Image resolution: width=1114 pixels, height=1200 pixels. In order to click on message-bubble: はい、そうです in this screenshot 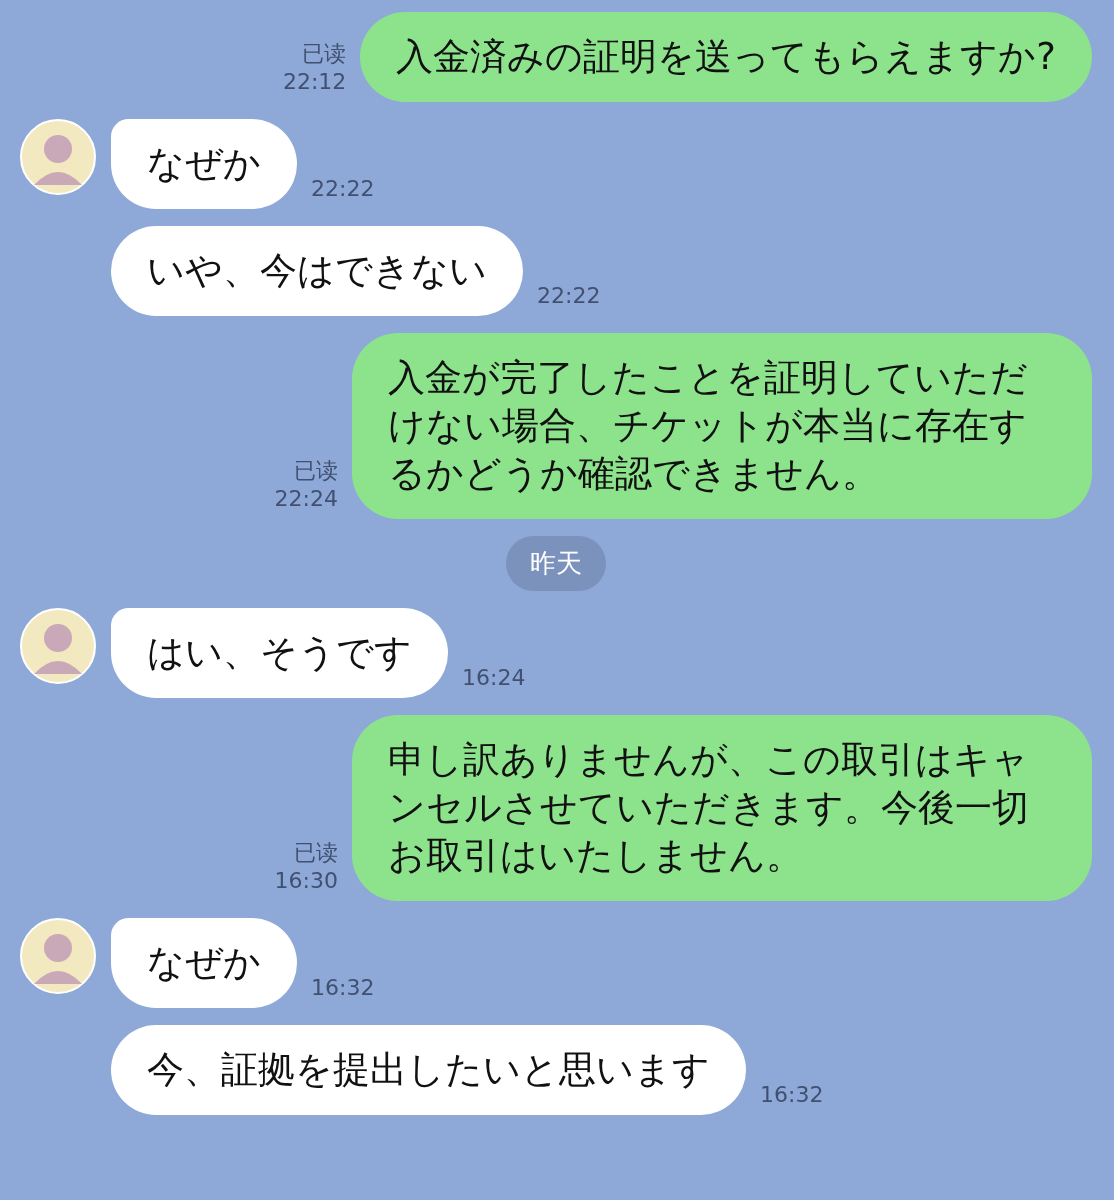, I will do `click(279, 653)`.